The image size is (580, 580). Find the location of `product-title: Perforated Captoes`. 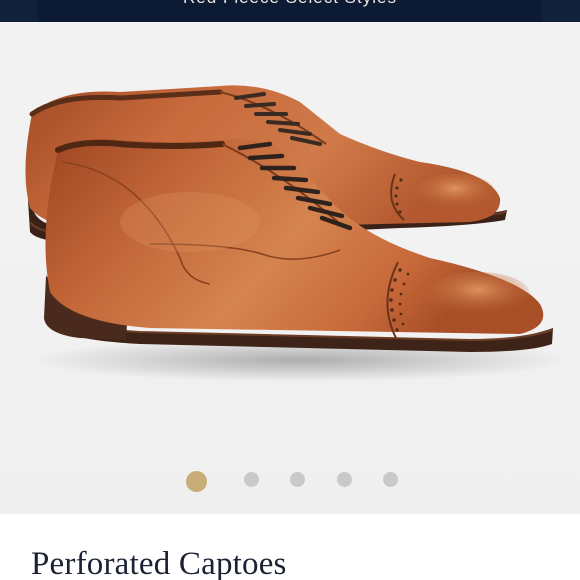

product-title: Perforated Captoes is located at coordinates (159, 563).